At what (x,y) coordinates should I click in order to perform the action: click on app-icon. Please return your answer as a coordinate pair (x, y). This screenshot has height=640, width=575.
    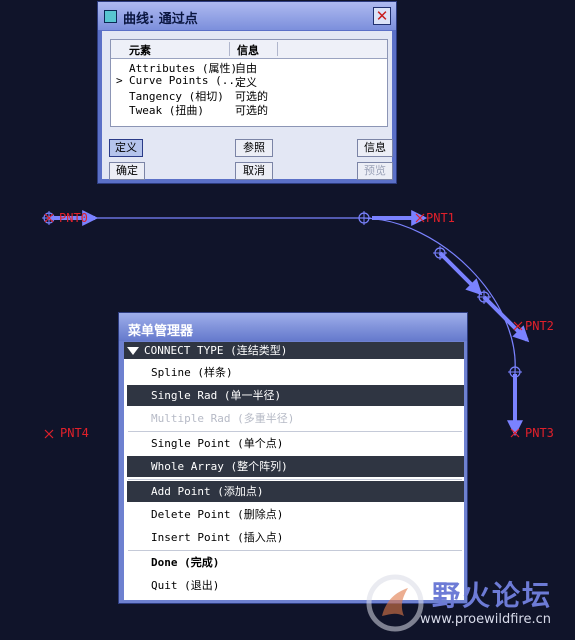
    Looking at the image, I should click on (110, 16).